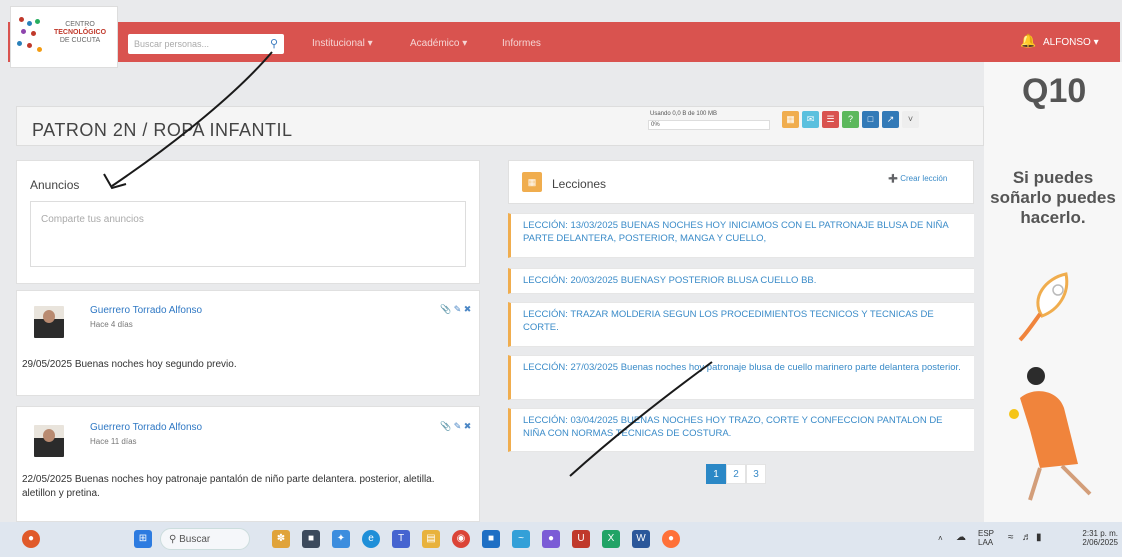 This screenshot has width=1122, height=557. What do you see at coordinates (986, 533) in the screenshot?
I see `language-code: ESP` at bounding box center [986, 533].